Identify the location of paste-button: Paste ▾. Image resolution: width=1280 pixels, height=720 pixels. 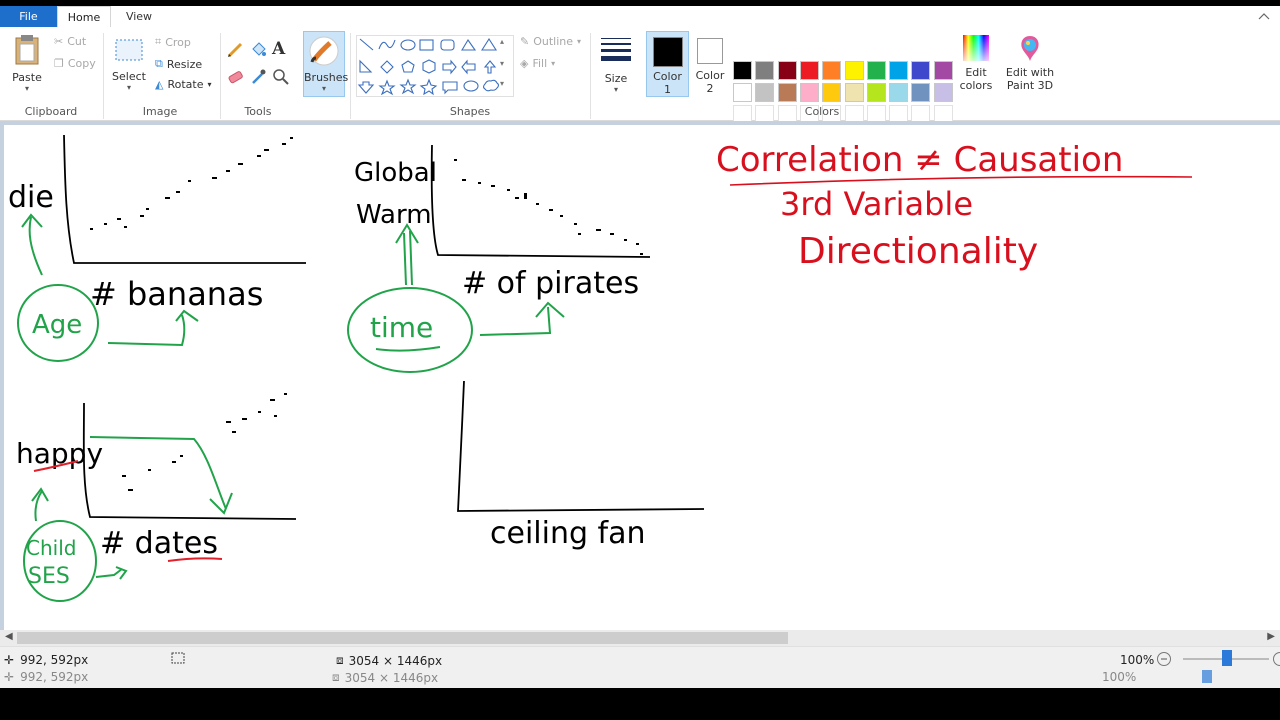
(27, 63).